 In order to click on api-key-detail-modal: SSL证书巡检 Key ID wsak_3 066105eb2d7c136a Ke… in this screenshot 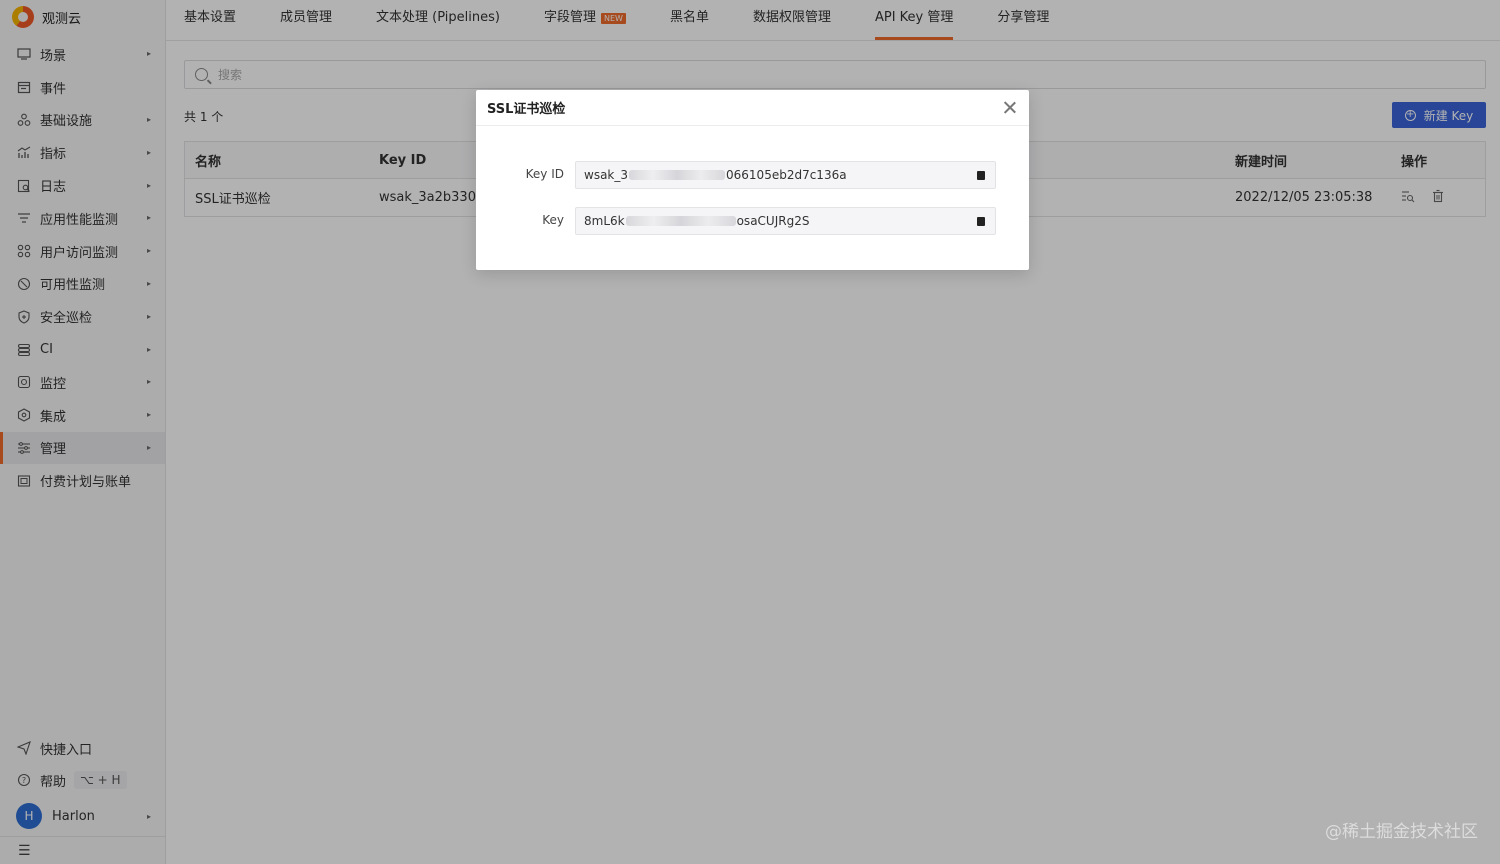, I will do `click(752, 180)`.